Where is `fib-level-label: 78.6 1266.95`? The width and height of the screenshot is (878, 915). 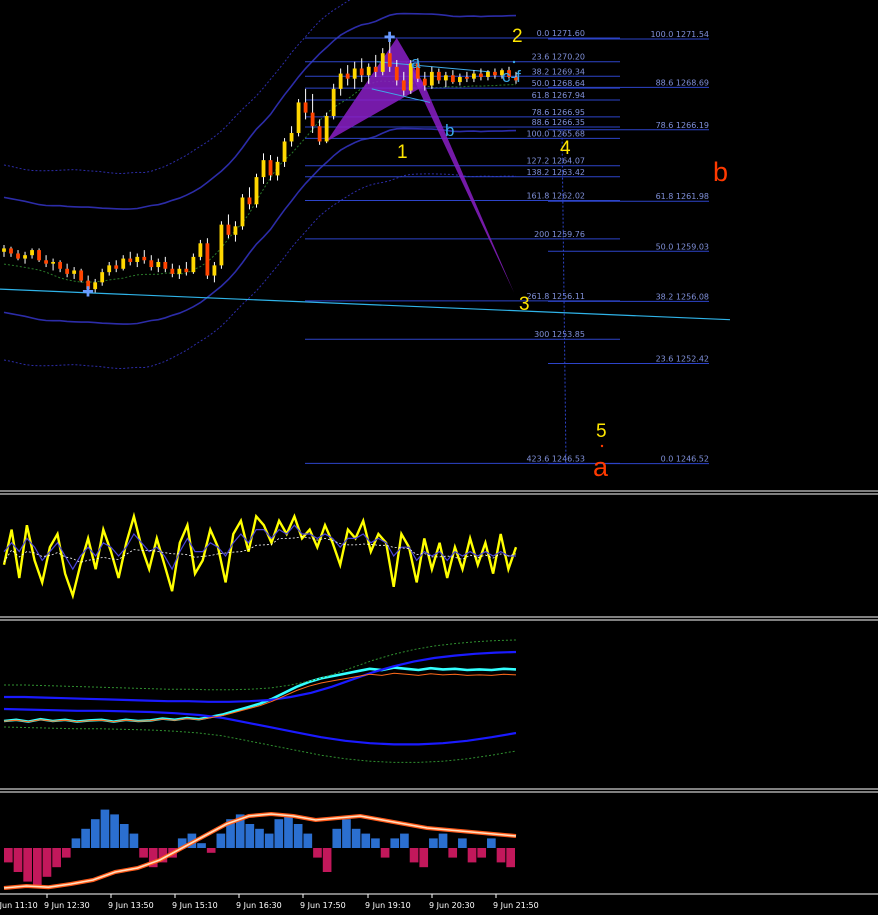
fib-level-label: 78.6 1266.95 is located at coordinates (558, 112).